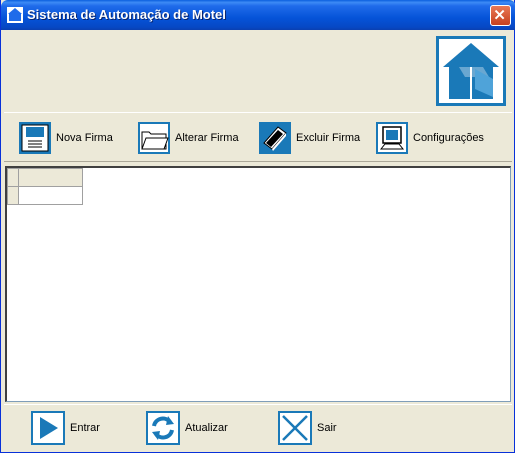 The width and height of the screenshot is (515, 453). What do you see at coordinates (65, 428) in the screenshot?
I see `entrar-button: Entrar` at bounding box center [65, 428].